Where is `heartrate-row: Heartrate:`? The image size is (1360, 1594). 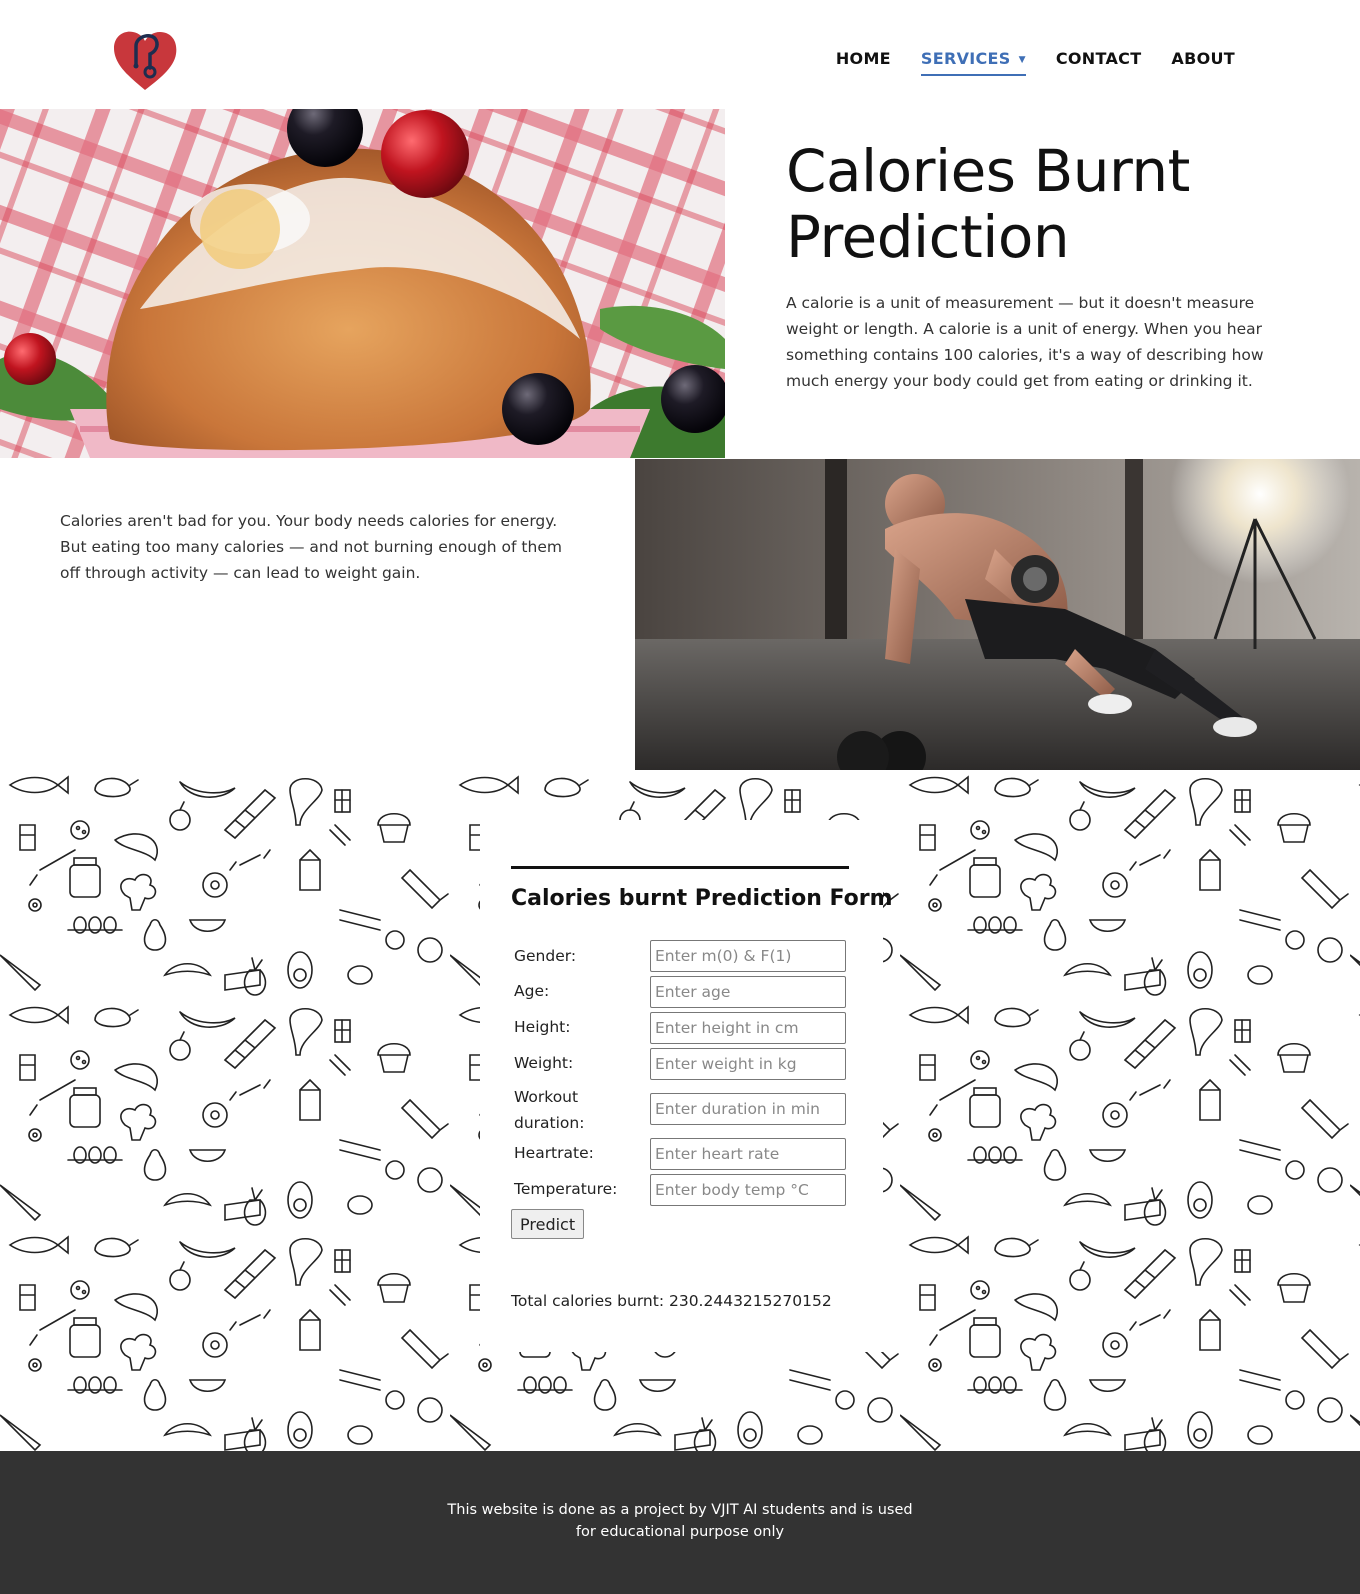 heartrate-row: Heartrate: is located at coordinates (681, 1154).